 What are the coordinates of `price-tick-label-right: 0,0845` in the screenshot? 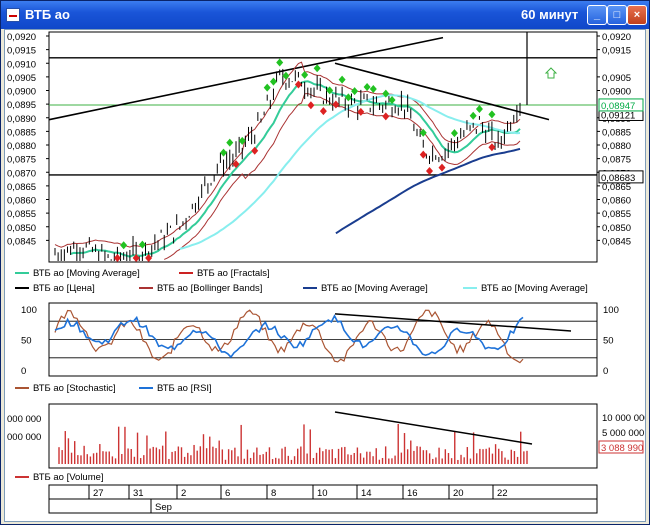 It's located at (616, 241).